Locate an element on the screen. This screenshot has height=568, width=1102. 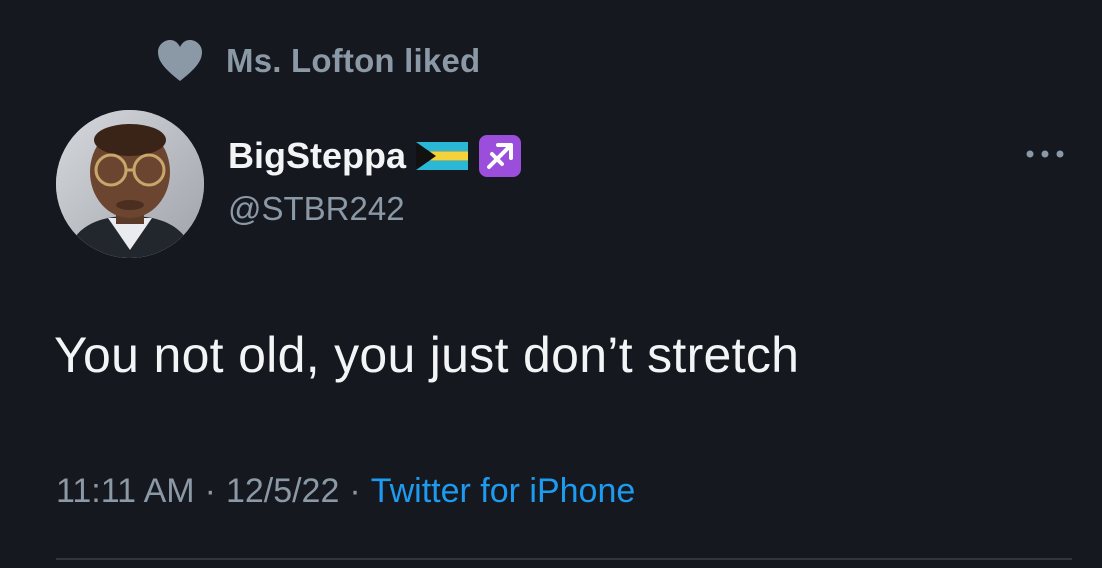
more-options-button is located at coordinates (1045, 155).